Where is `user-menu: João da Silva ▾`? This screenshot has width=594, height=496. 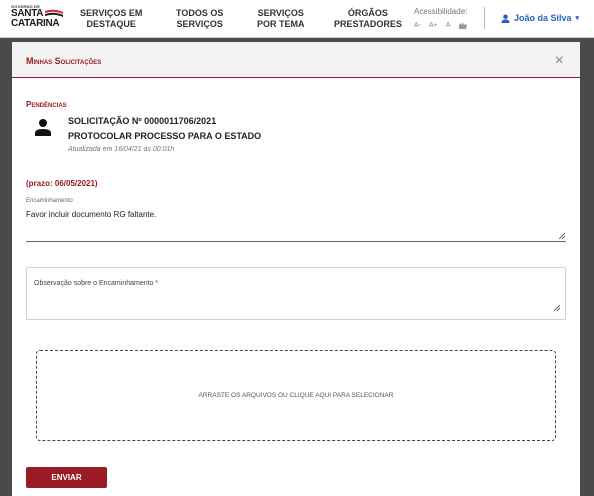 user-menu: João da Silva ▾ is located at coordinates (540, 18).